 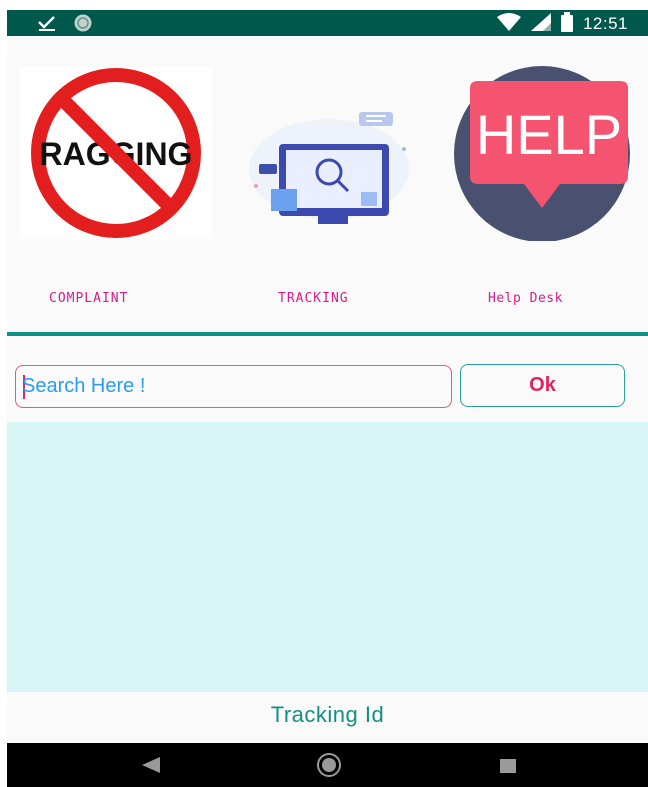 What do you see at coordinates (327, 334) in the screenshot?
I see `section-divider` at bounding box center [327, 334].